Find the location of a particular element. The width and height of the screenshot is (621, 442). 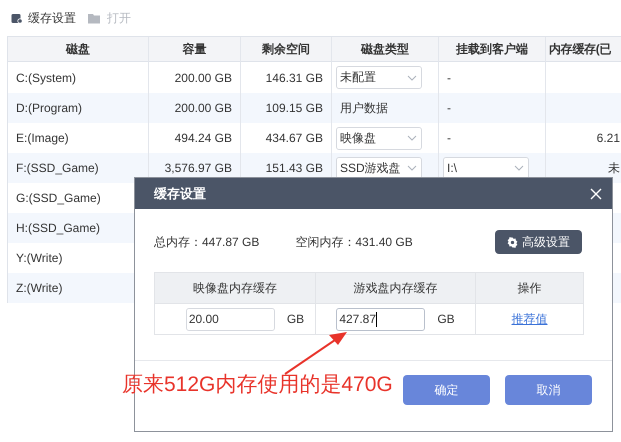

column-header: 挂载到客户端 is located at coordinates (492, 49).